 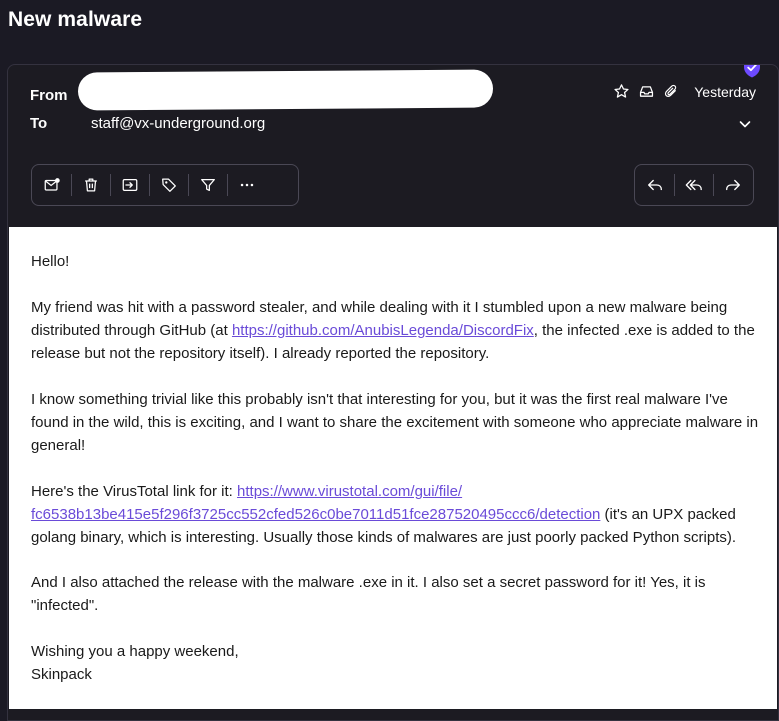 What do you see at coordinates (671, 91) in the screenshot?
I see `paperclip-icon` at bounding box center [671, 91].